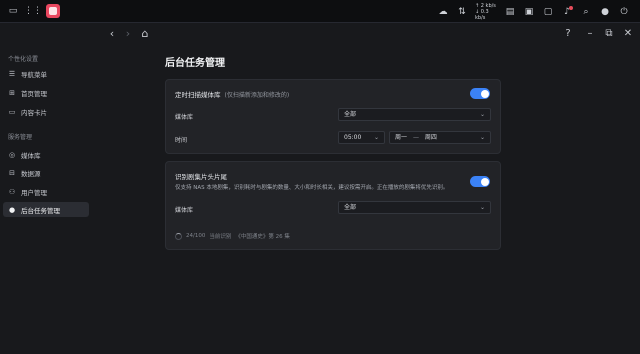 This screenshot has height=354, width=640. What do you see at coordinates (178, 236) in the screenshot?
I see `loading-spinner-icon` at bounding box center [178, 236].